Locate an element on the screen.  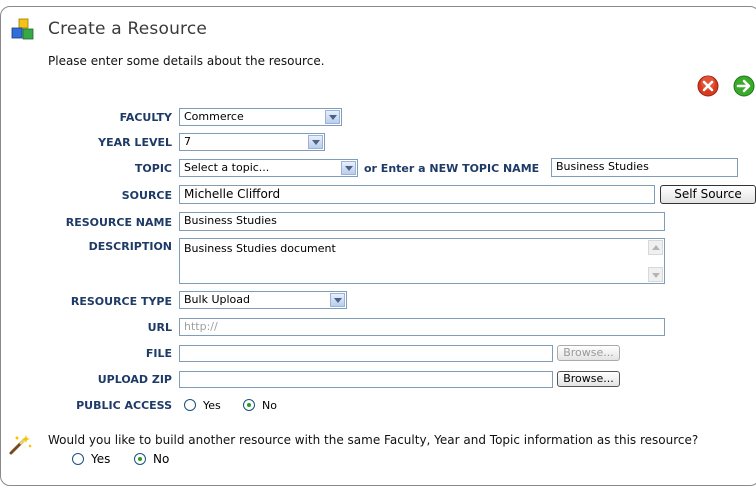
next-arrow-icon is located at coordinates (744, 86).